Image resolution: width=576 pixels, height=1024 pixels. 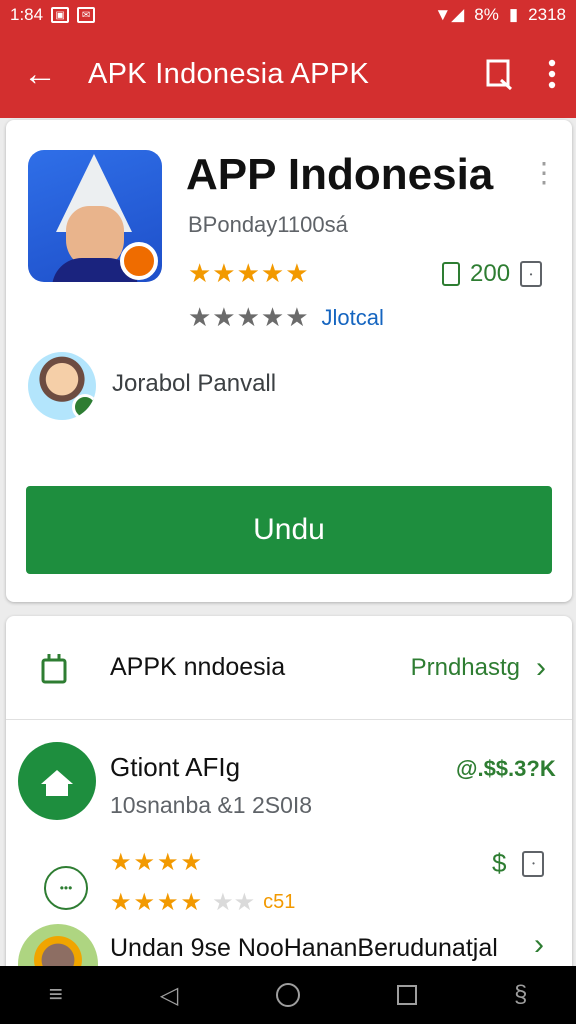 What do you see at coordinates (95, 216) in the screenshot?
I see `app-icon` at bounding box center [95, 216].